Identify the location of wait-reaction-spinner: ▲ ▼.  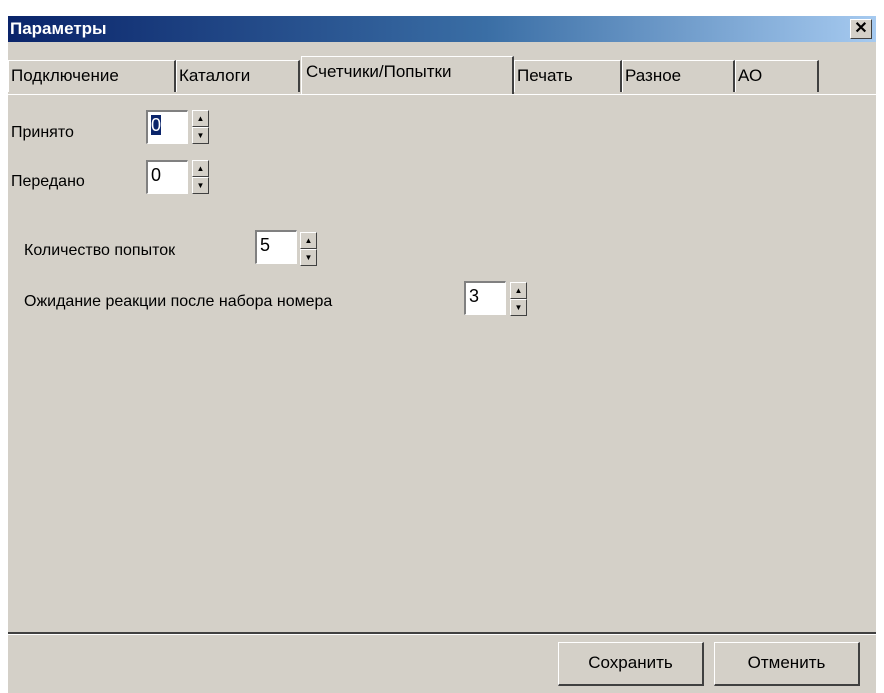
(518, 299).